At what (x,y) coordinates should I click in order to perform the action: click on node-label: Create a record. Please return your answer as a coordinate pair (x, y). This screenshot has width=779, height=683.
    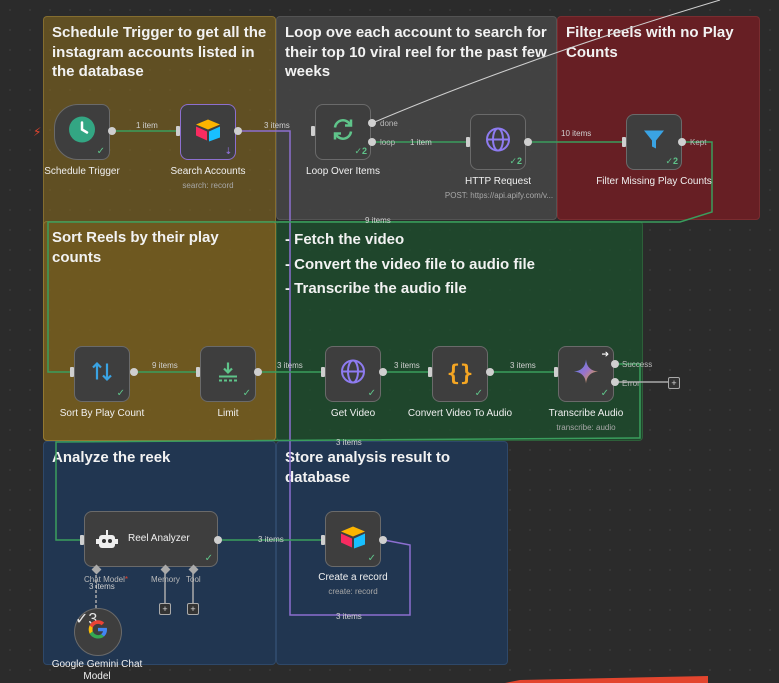
    Looking at the image, I should click on (353, 577).